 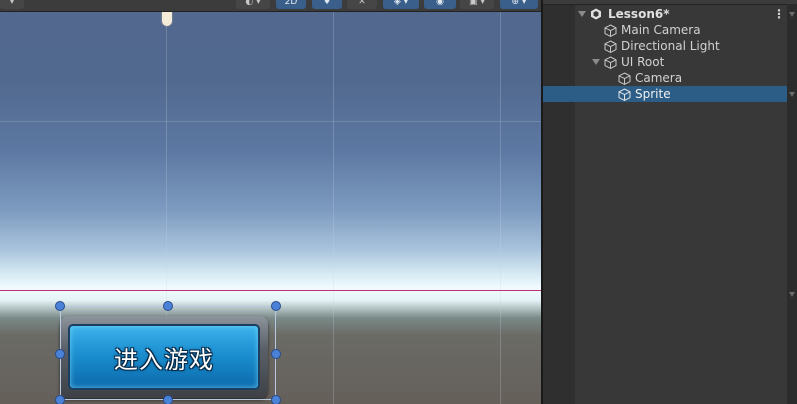 I want to click on hierarchy-item-main-camera: Main Camera, so click(x=665, y=30).